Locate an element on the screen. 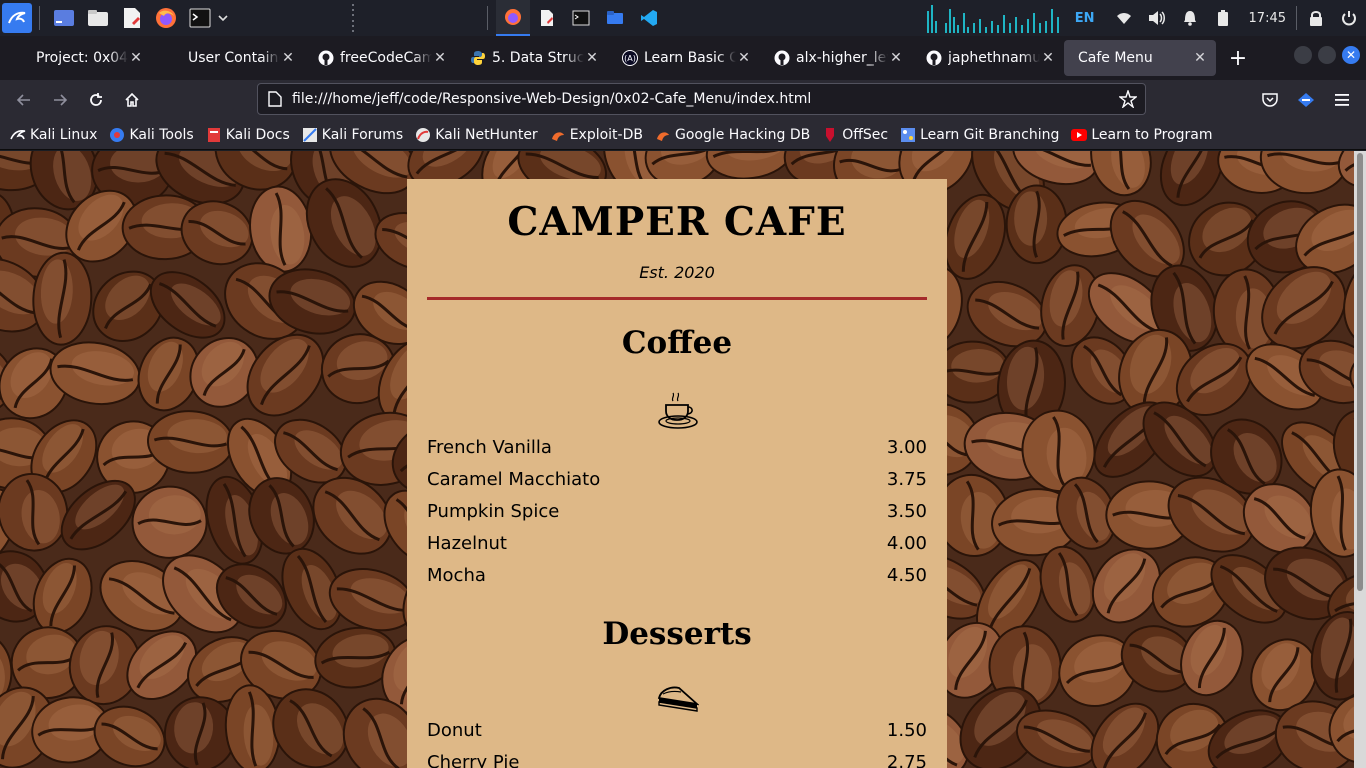  folder-icon is located at coordinates (98, 18).